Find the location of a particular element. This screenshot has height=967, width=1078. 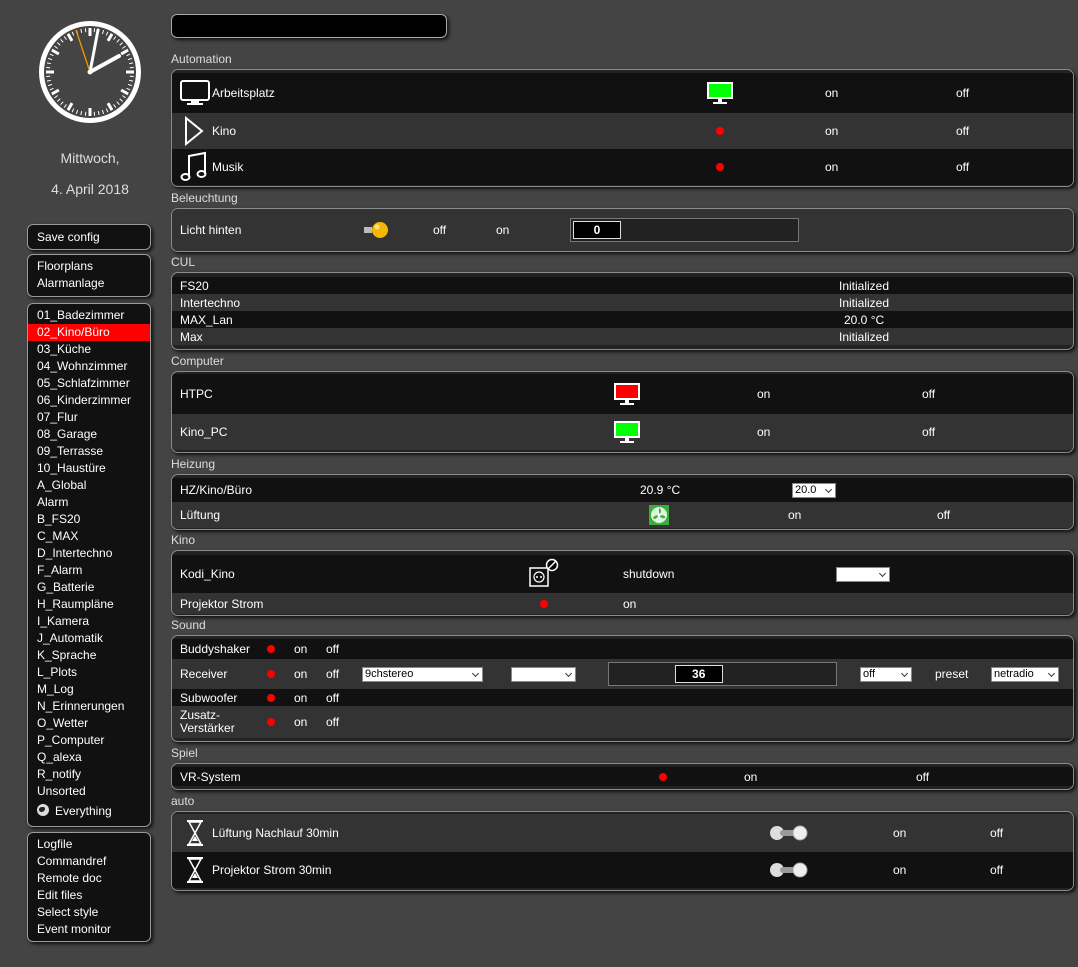

command-input is located at coordinates (309, 26).